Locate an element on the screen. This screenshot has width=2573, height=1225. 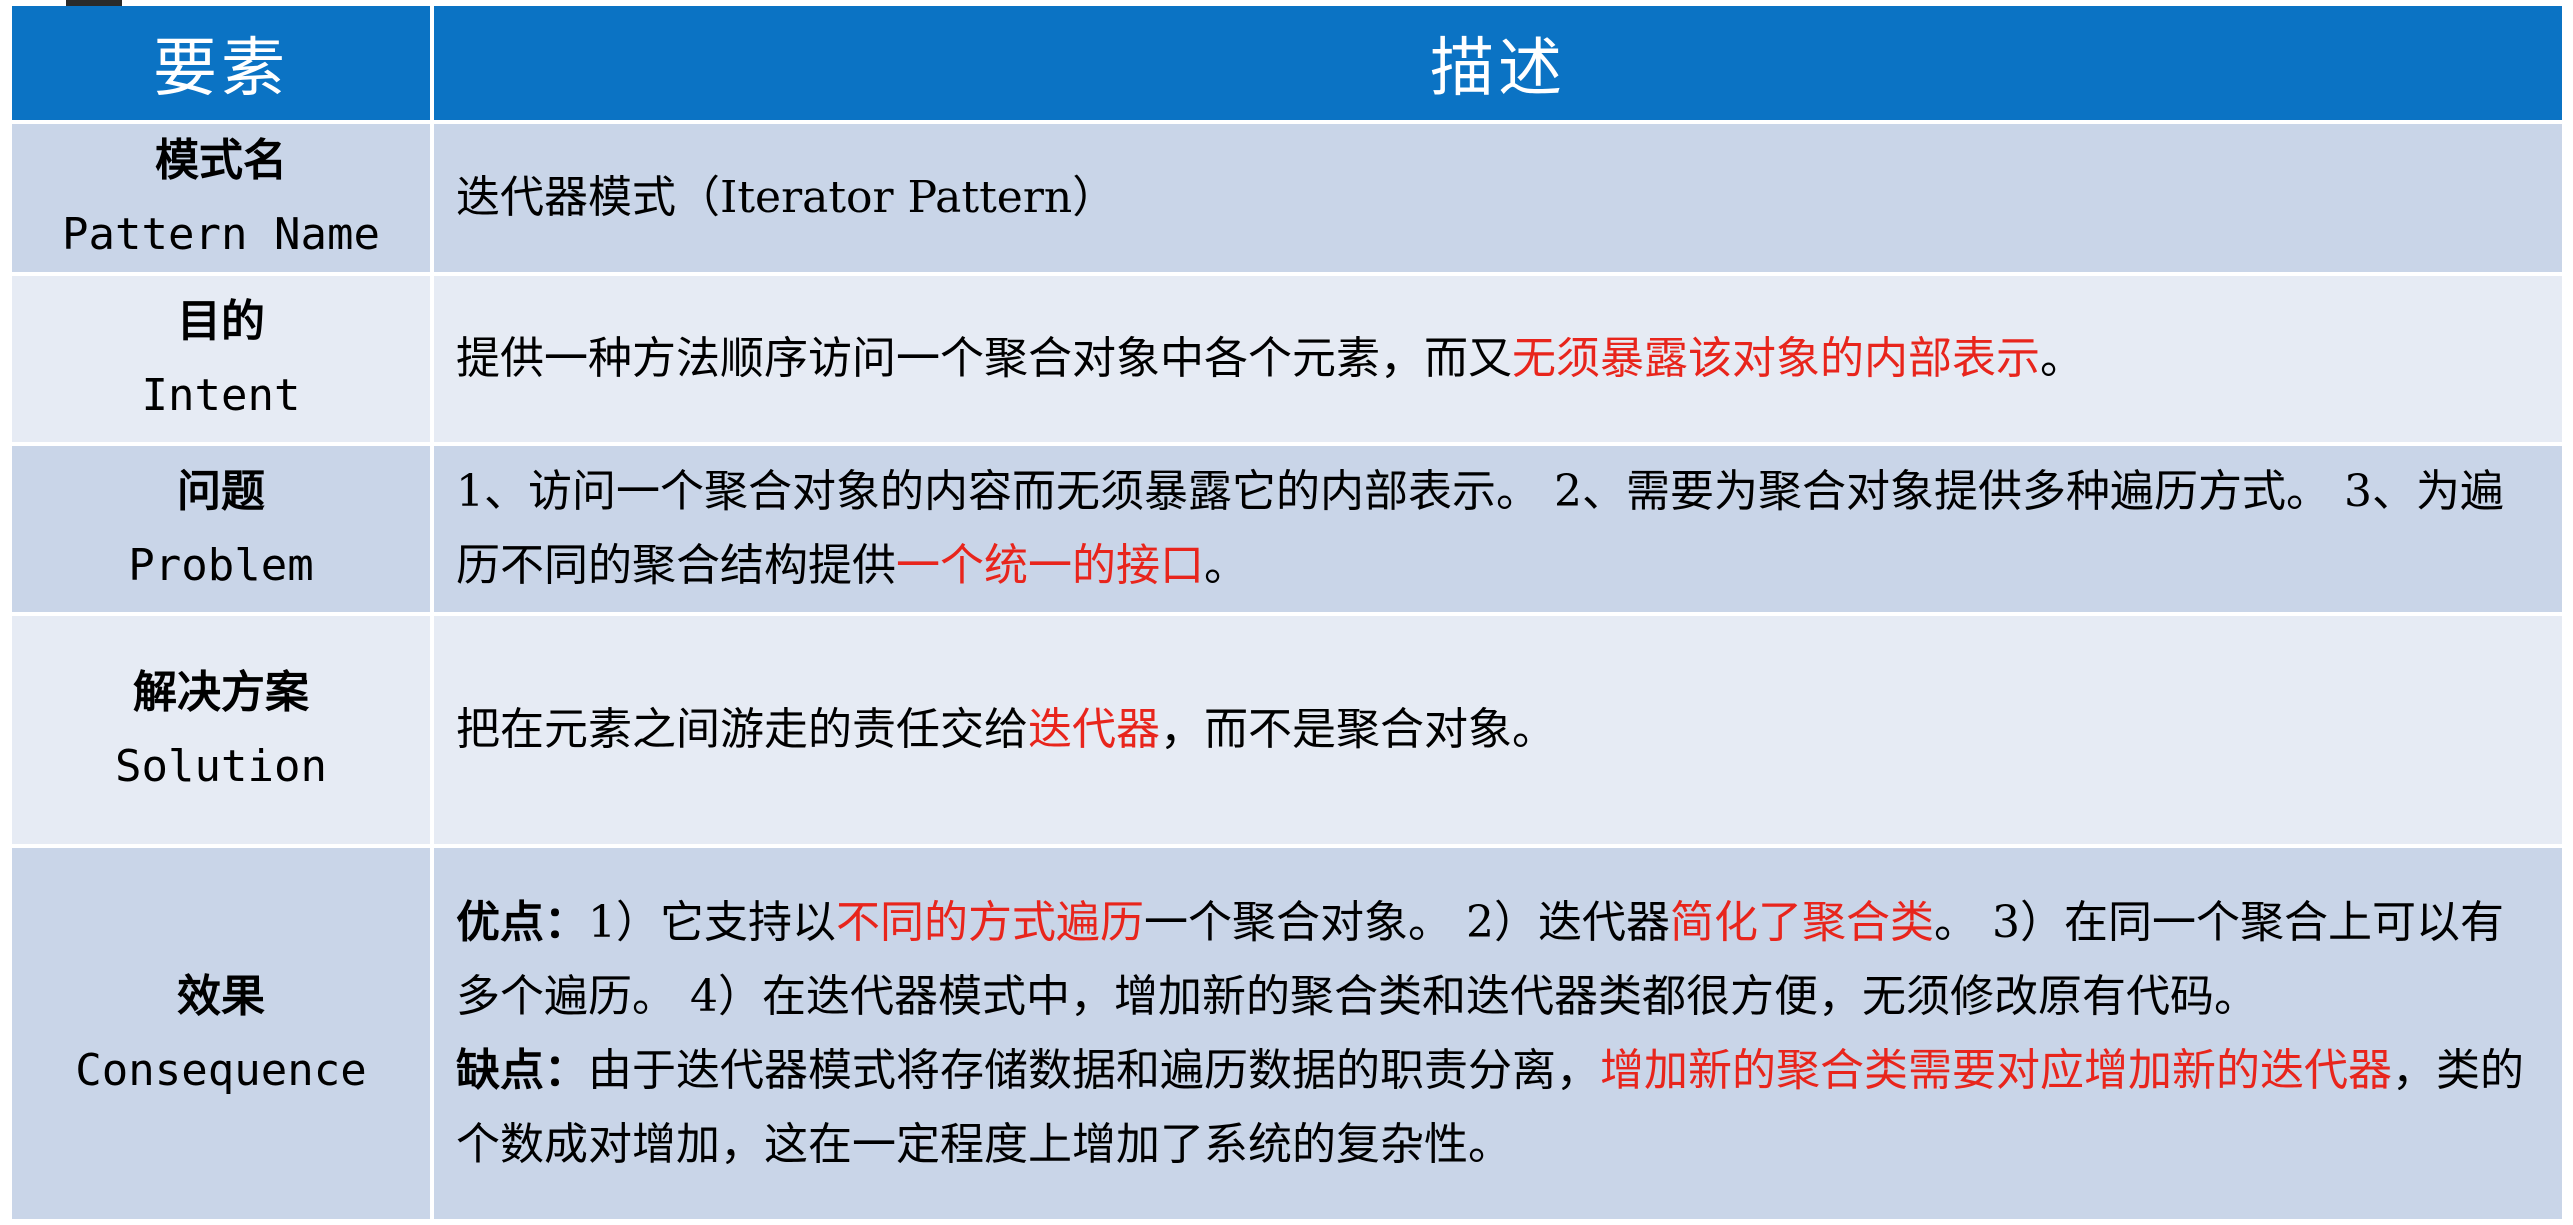
row-desc-intent: 提供一种方法顺序访问一个聚合对象中各个元素，而又无须暴露该对象的内部表示。 is located at coordinates (1500, 361).